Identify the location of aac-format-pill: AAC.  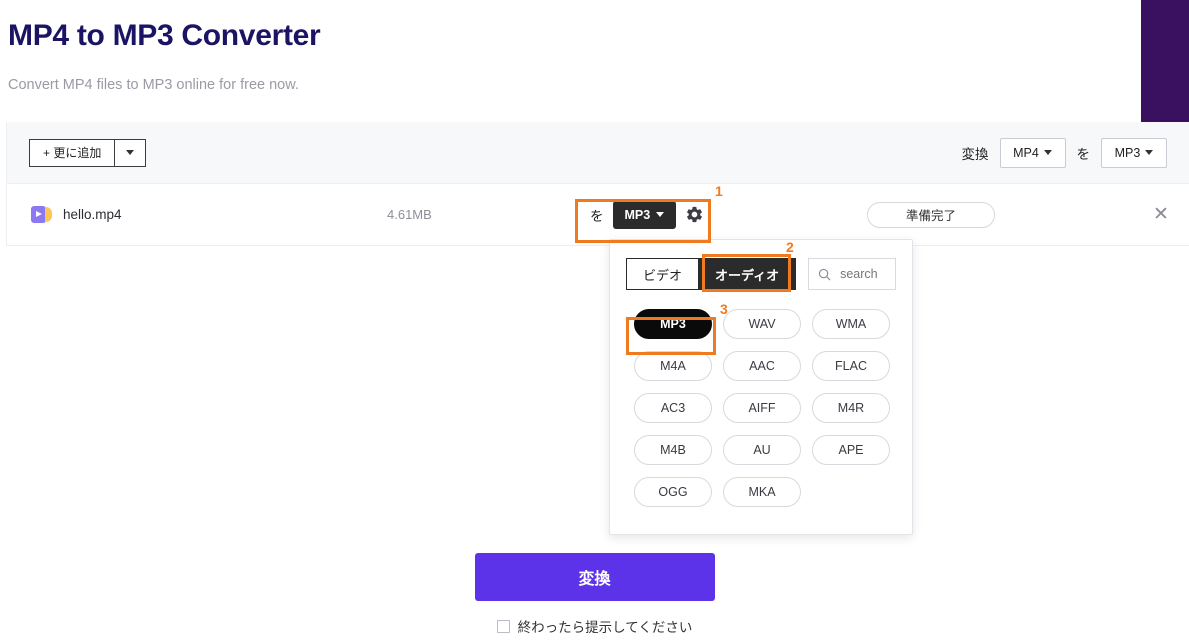
(762, 366).